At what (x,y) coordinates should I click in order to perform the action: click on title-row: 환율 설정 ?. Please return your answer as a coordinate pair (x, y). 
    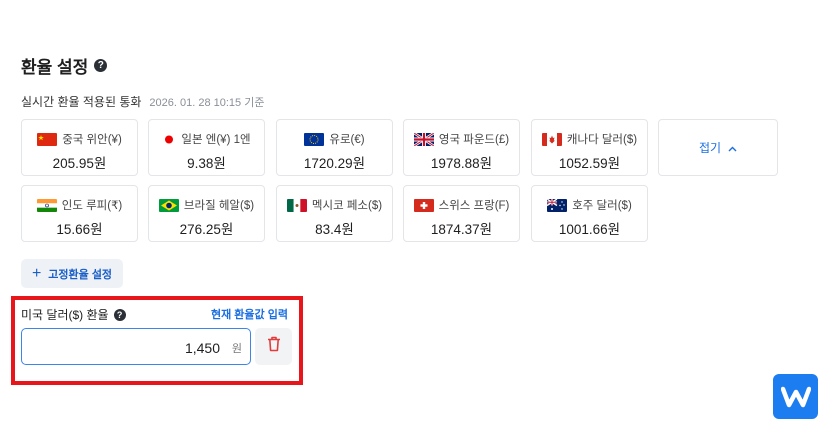
    Looking at the image, I should click on (64, 65).